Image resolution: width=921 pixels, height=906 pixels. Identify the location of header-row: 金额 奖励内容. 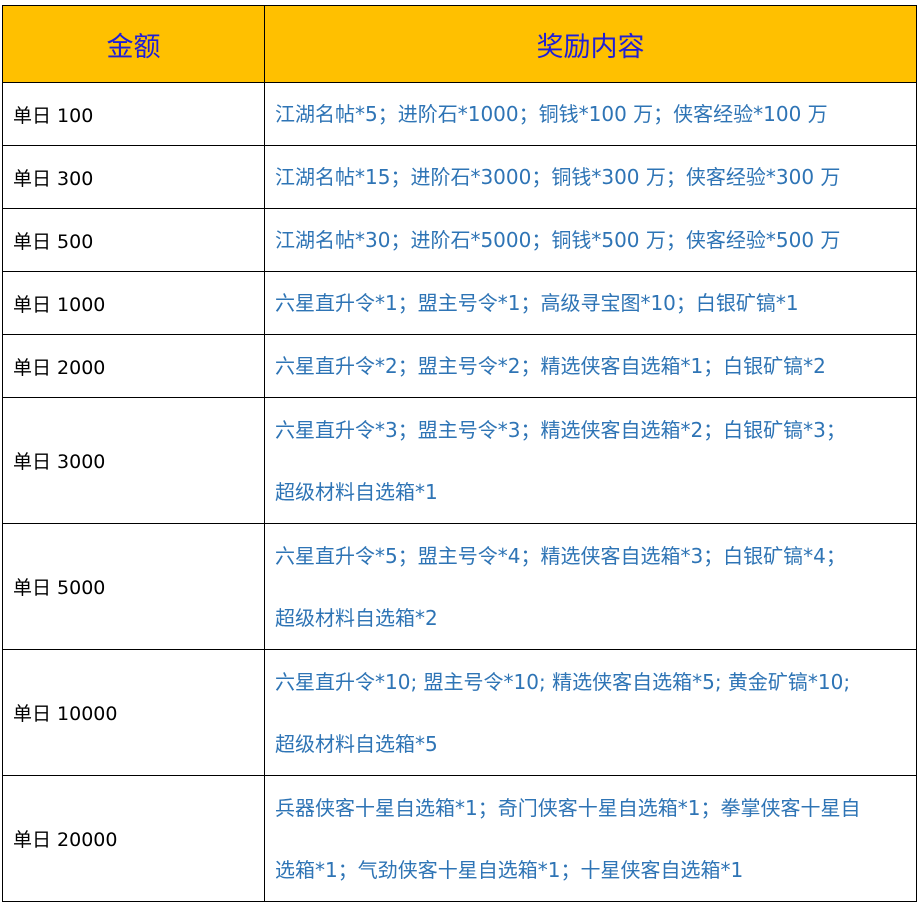
(459, 44).